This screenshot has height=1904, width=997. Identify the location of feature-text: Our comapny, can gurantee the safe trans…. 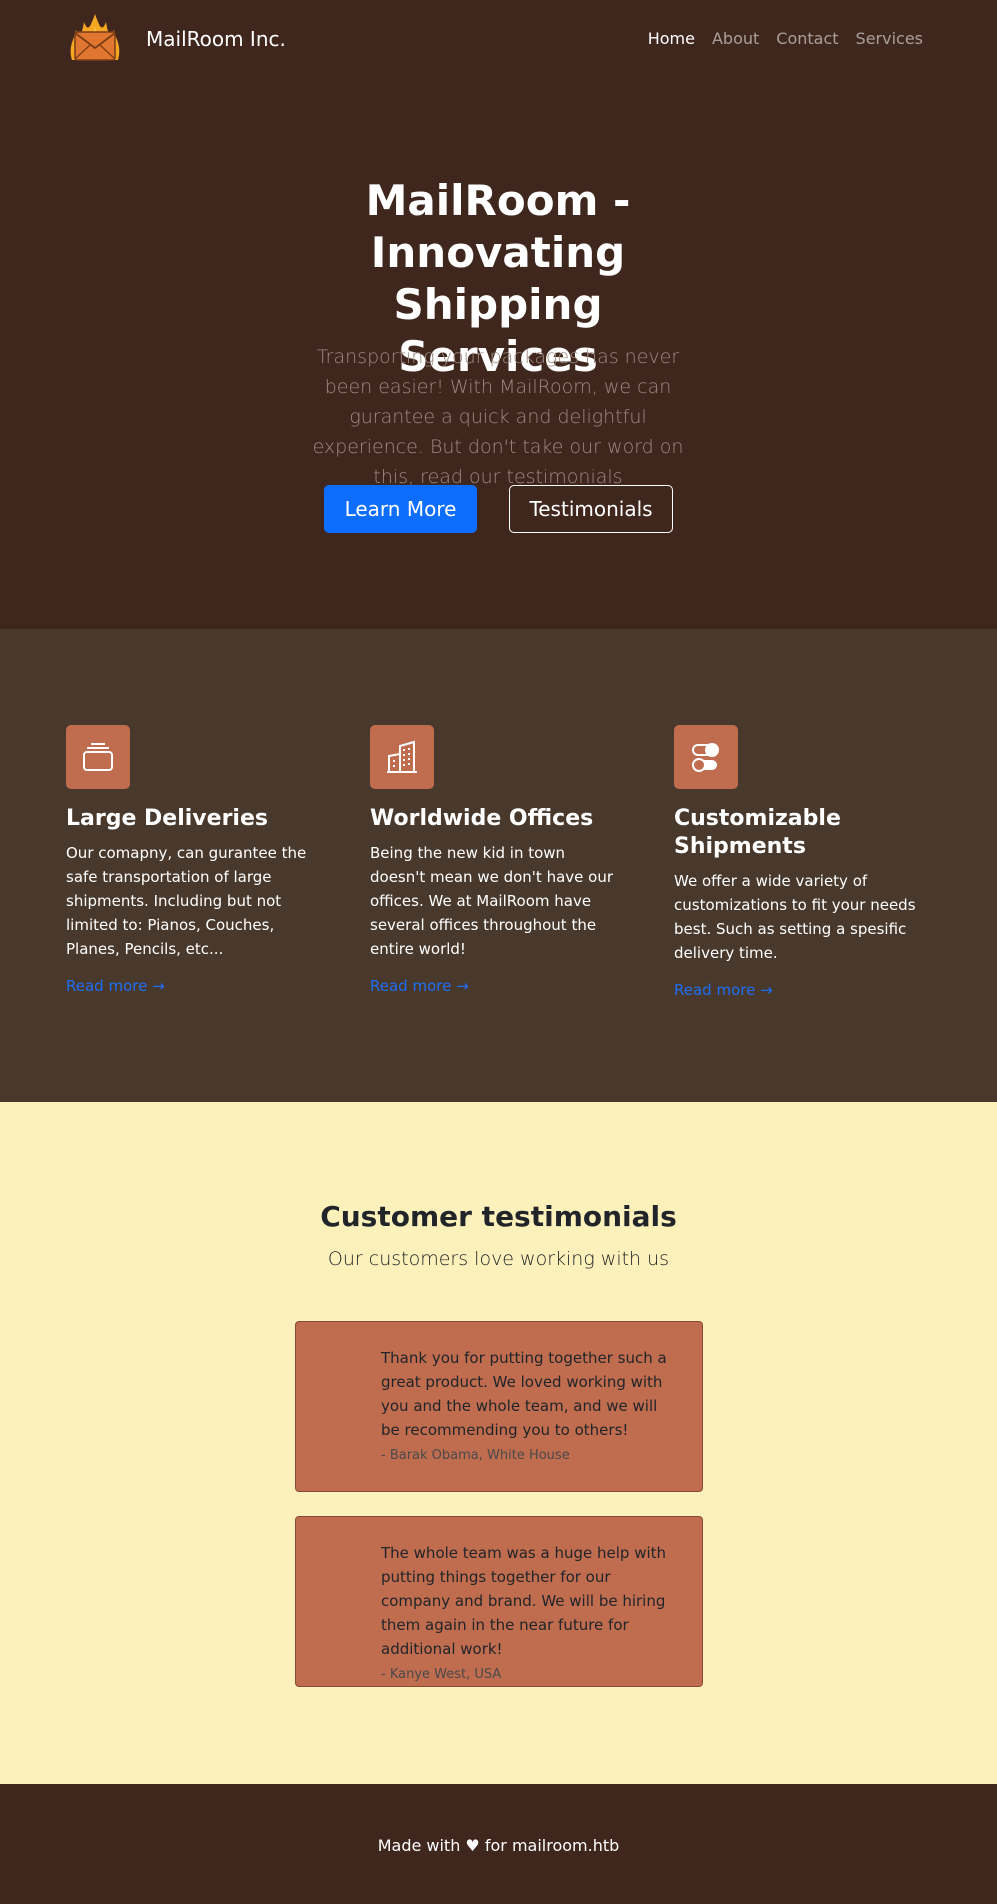
(186, 901).